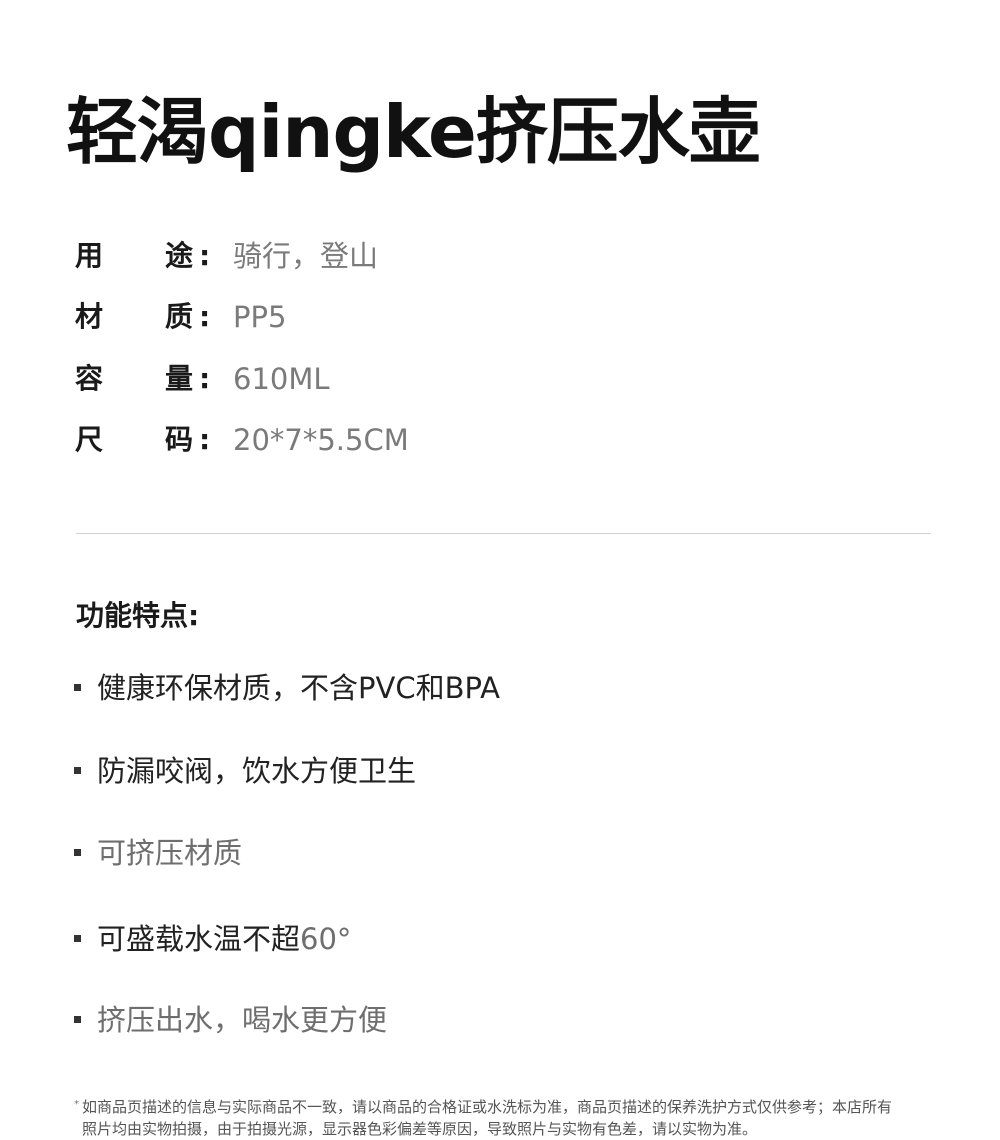 The width and height of the screenshot is (1000, 1140). Describe the element at coordinates (503, 533) in the screenshot. I see `section-divider` at that location.